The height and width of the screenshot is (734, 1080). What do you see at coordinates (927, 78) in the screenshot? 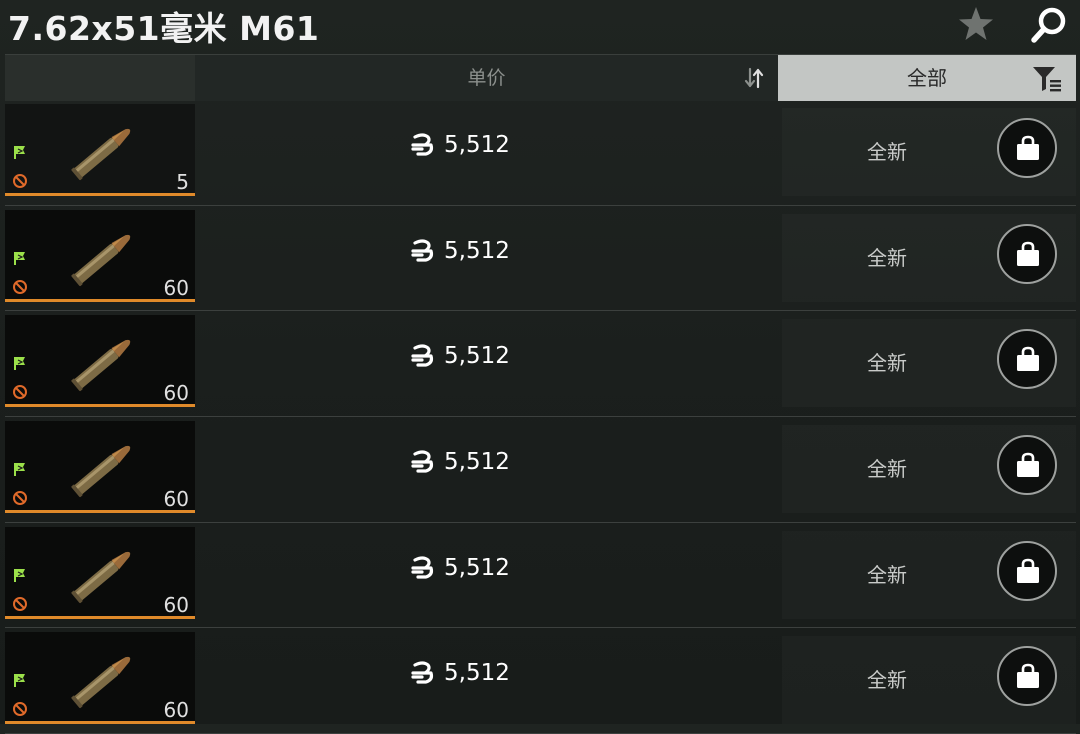
I see `filter-tab: 全部` at bounding box center [927, 78].